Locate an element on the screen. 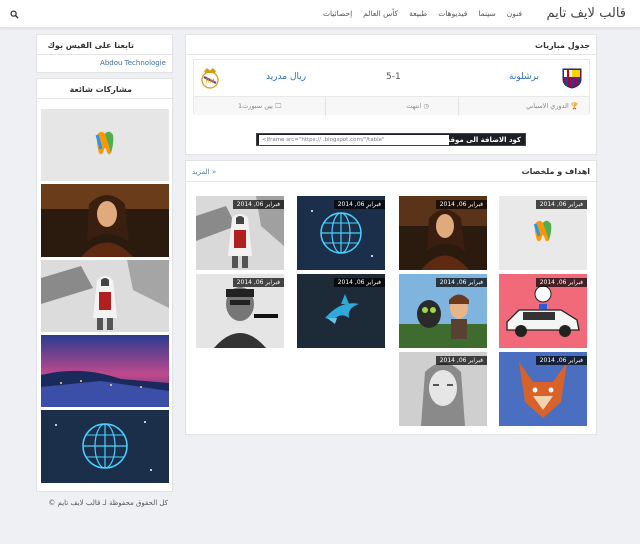 The image size is (640, 544). more-link: المزيد » is located at coordinates (204, 172).